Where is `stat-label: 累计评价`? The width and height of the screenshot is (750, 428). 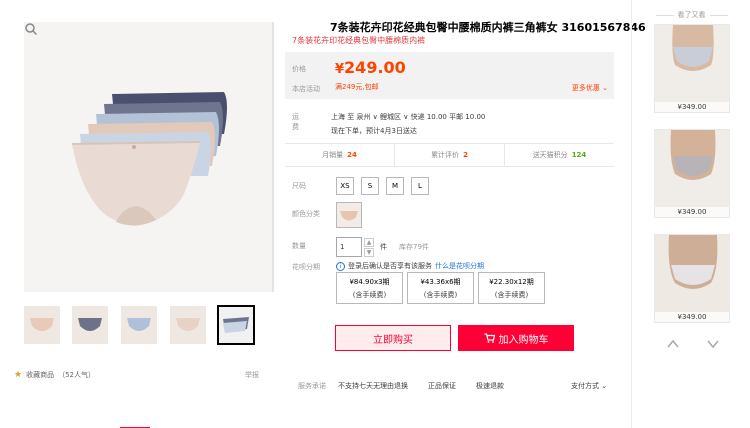 stat-label: 累计评价 is located at coordinates (445, 155).